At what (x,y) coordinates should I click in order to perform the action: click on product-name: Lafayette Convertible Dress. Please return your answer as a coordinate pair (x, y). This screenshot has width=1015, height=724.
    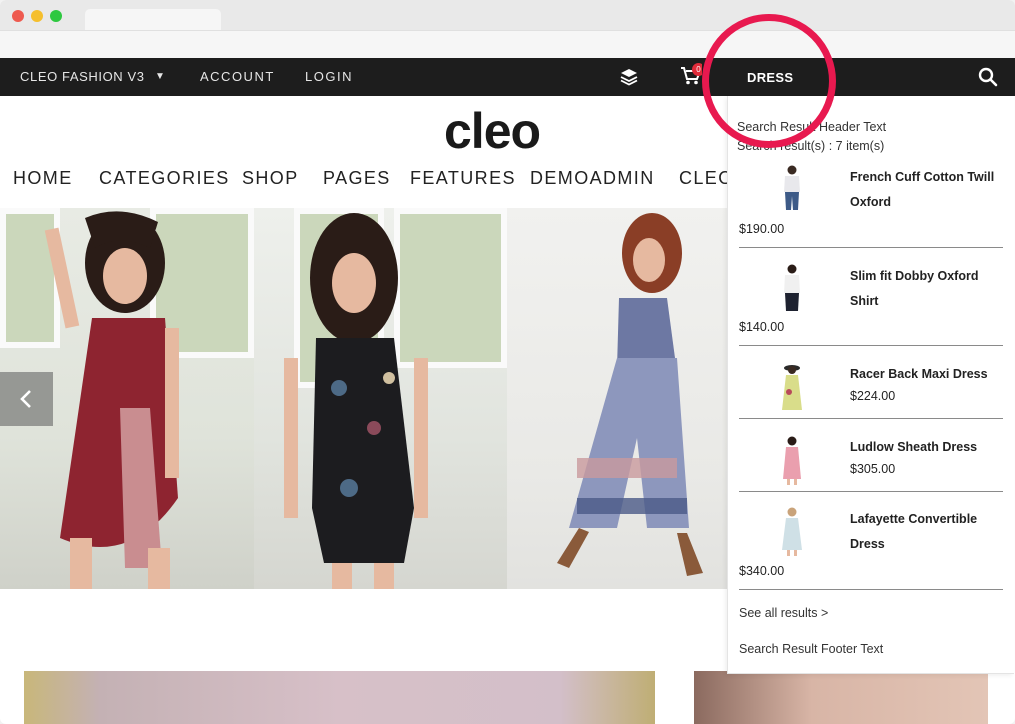
    Looking at the image, I should click on (925, 532).